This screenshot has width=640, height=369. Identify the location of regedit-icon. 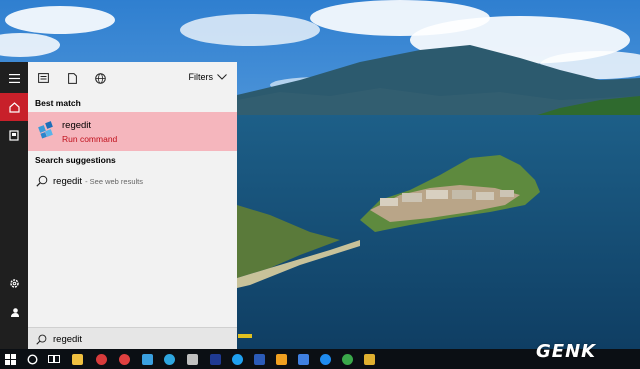
(47, 130).